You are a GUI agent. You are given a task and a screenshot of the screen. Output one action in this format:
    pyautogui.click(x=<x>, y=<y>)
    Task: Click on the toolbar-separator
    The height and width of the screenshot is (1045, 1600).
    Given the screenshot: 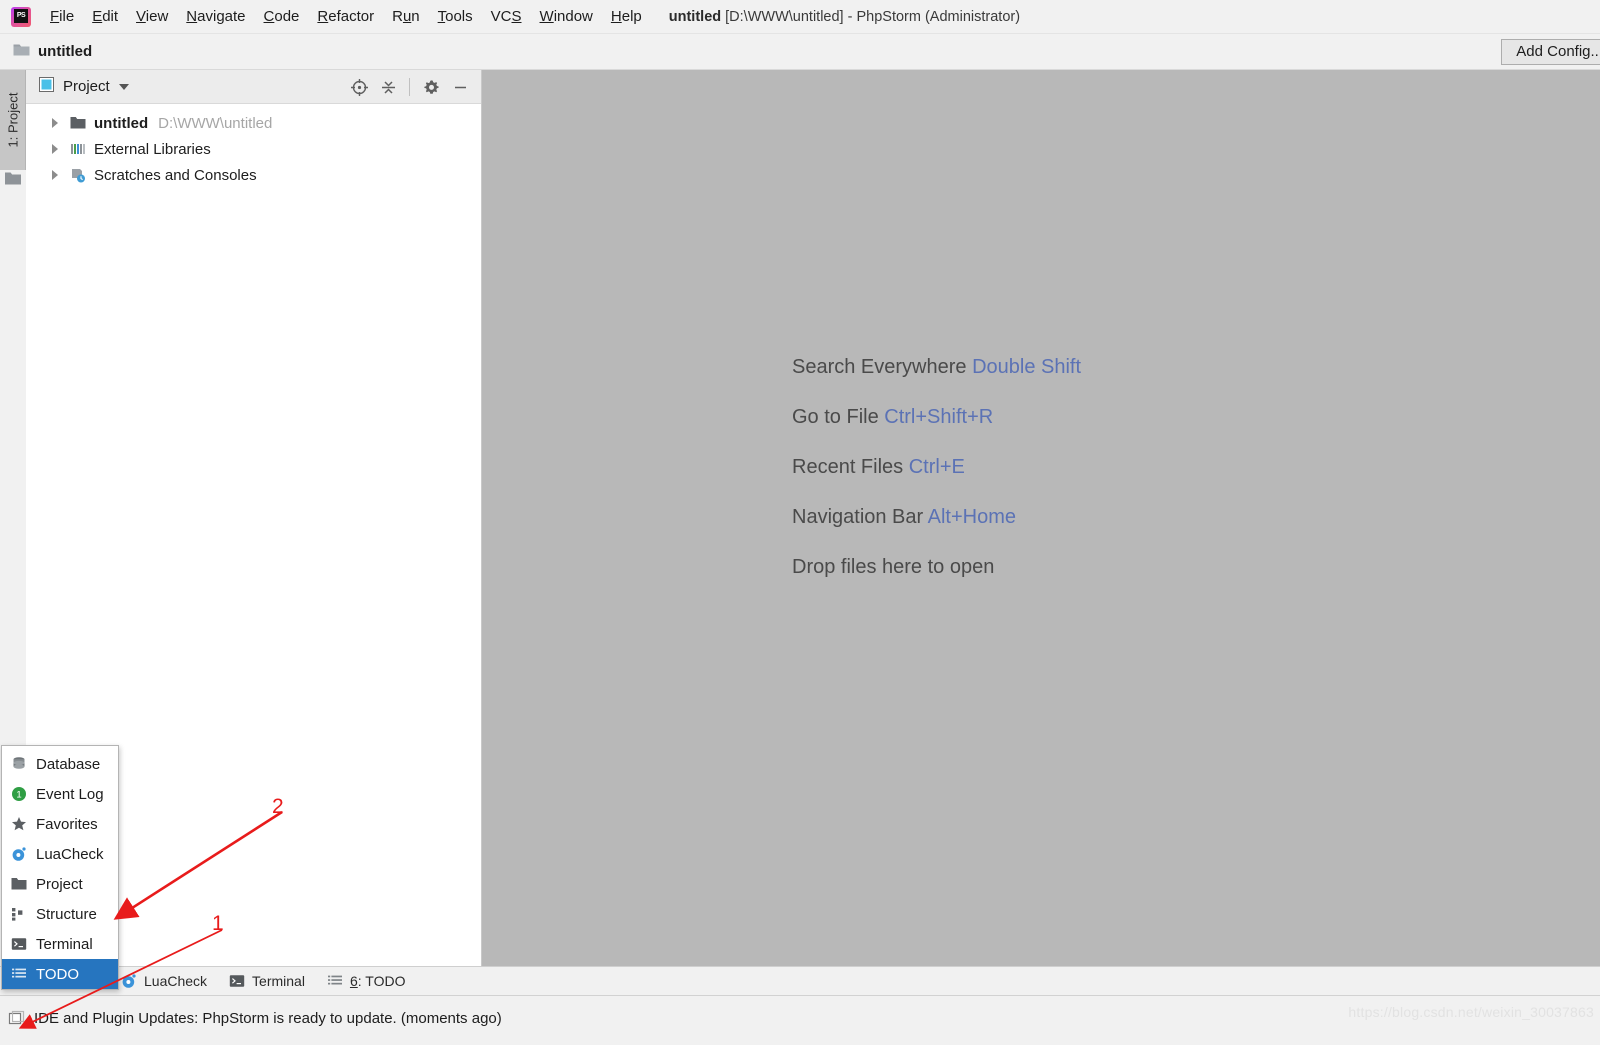 What is the action you would take?
    pyautogui.click(x=409, y=87)
    